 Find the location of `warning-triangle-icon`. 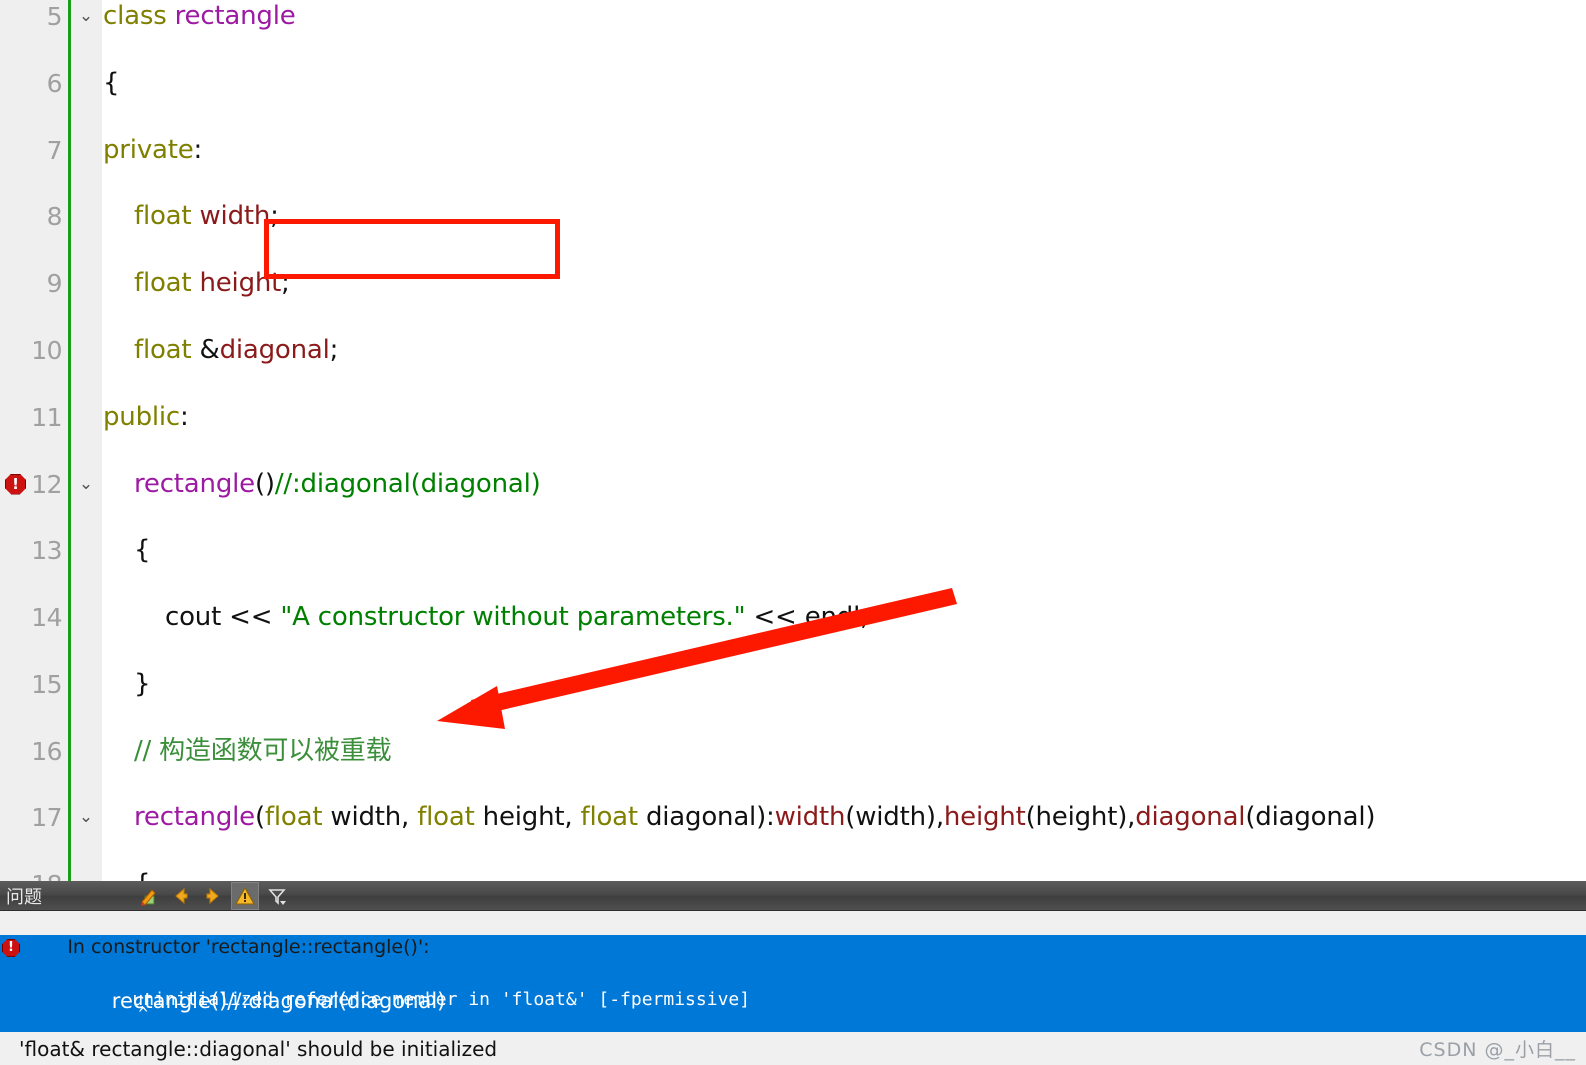

warning-triangle-icon is located at coordinates (245, 895).